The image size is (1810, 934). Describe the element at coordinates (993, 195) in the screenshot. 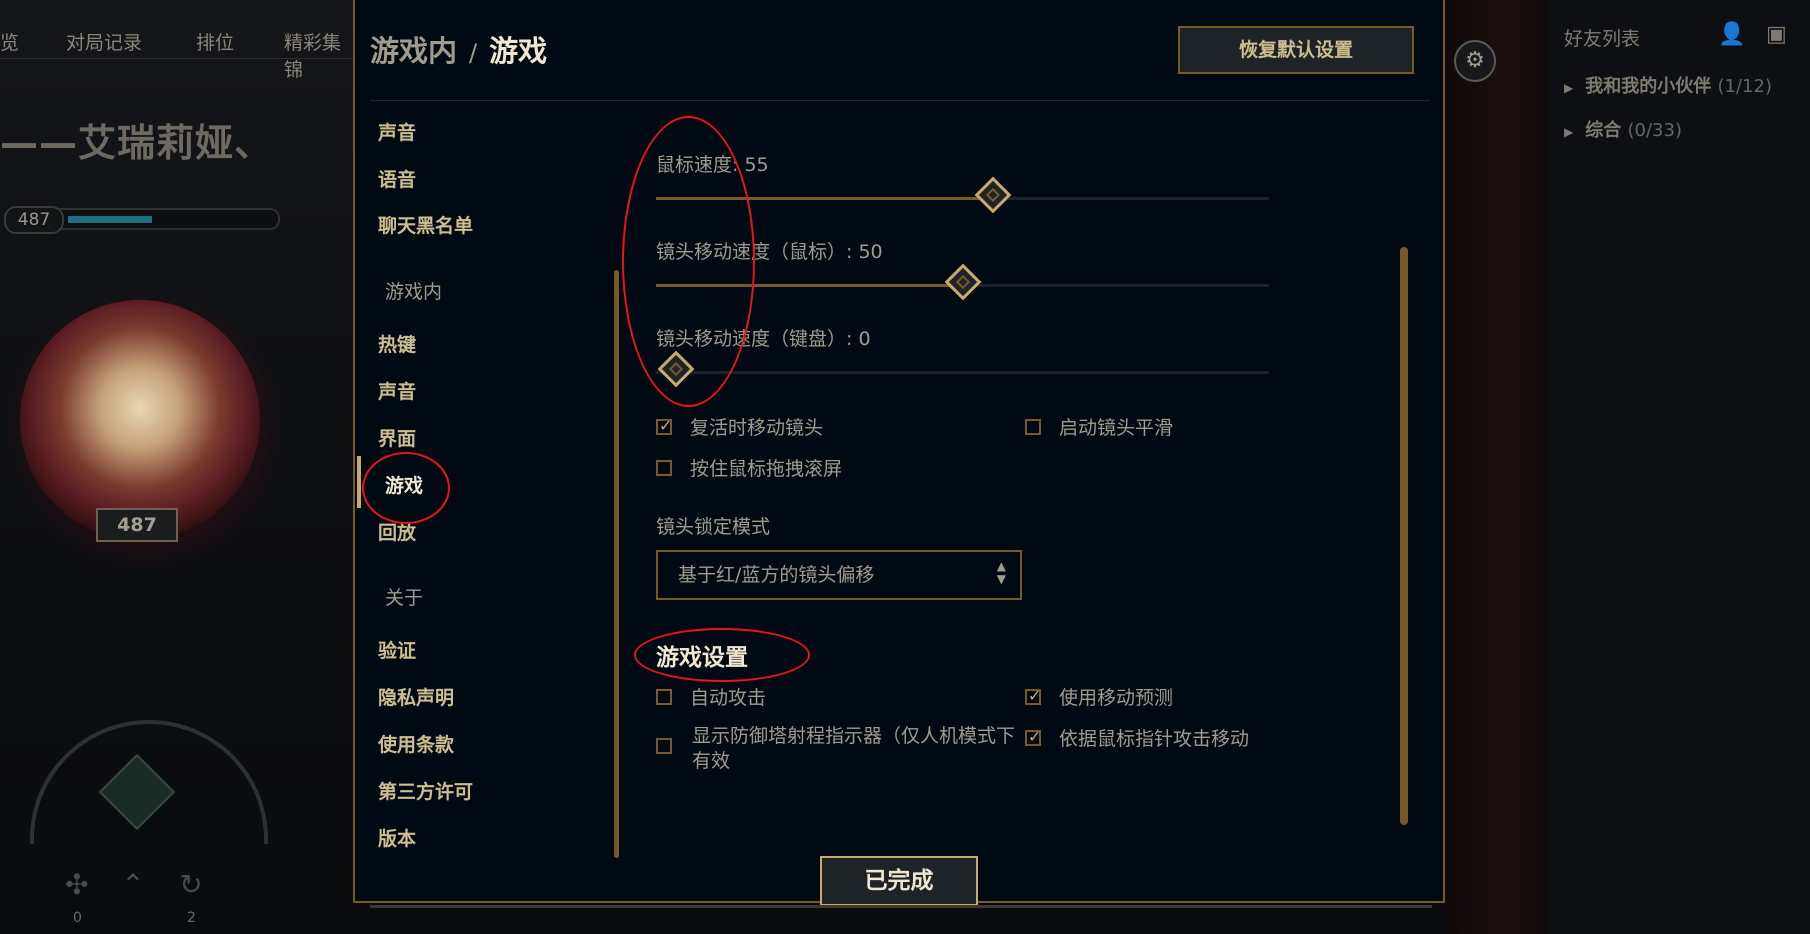

I see `mouse-speed-handle` at that location.